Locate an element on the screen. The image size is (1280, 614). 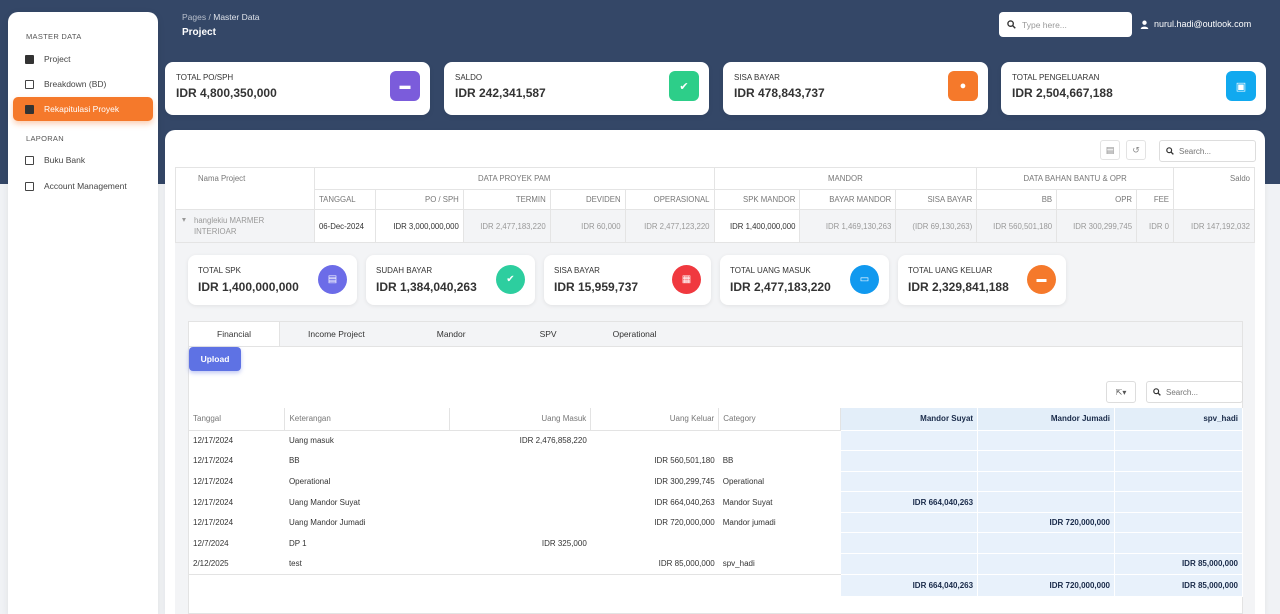
table-cell: Operational is located at coordinates (743, 481).